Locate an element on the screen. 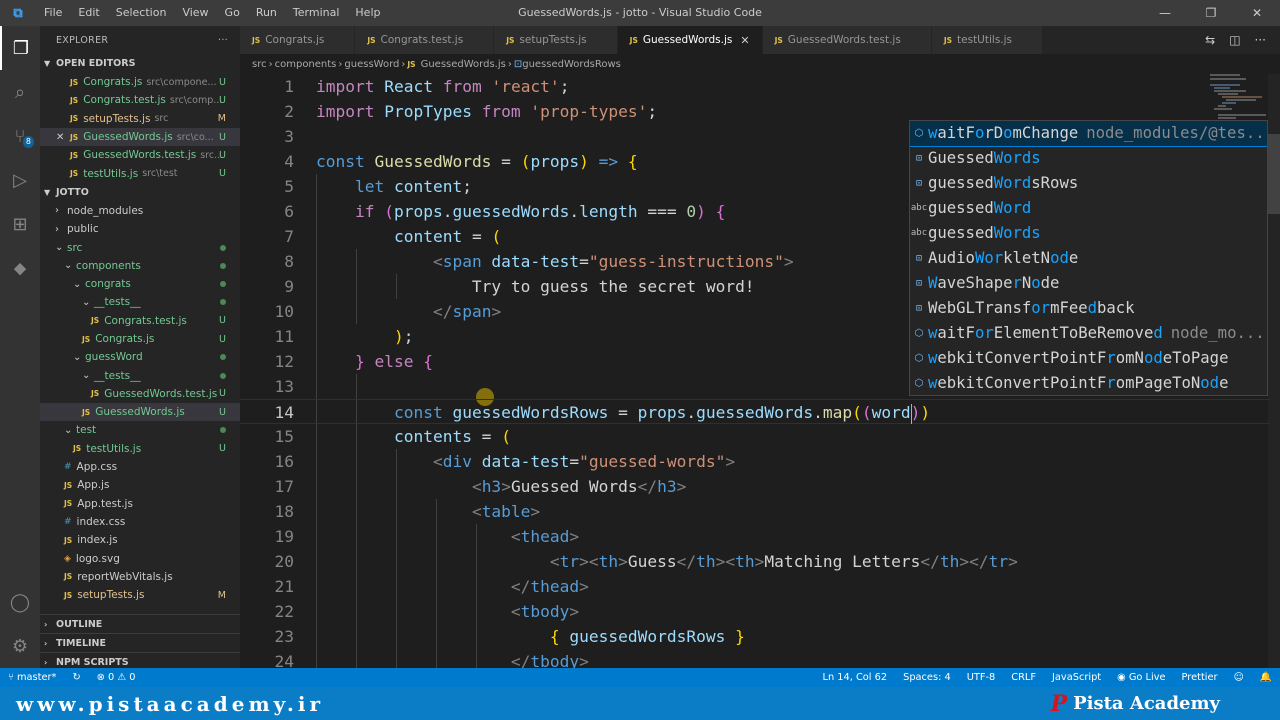  folder-item: ⌄ test is located at coordinates (140, 430).